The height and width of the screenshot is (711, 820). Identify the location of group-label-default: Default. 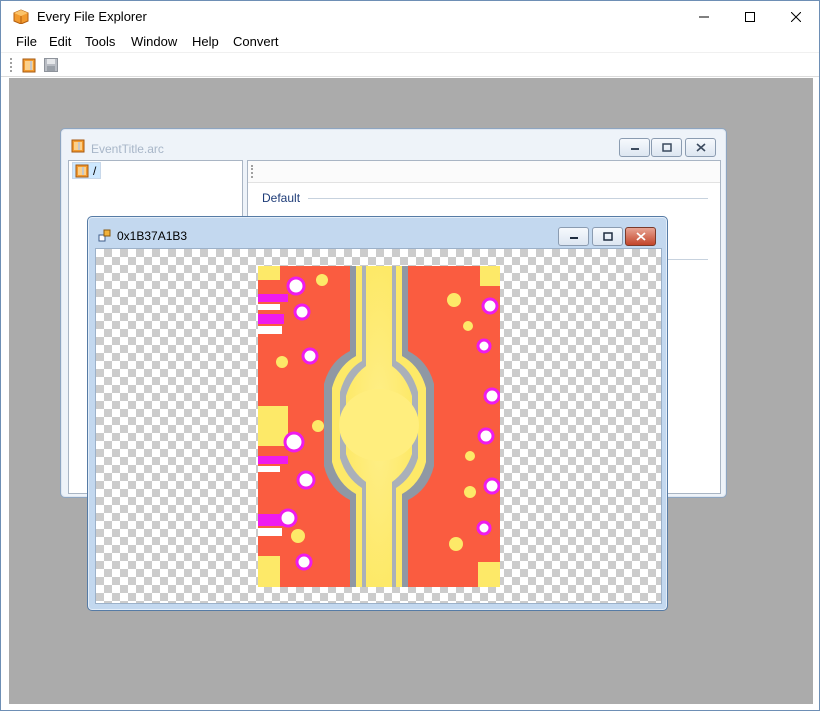
(281, 198).